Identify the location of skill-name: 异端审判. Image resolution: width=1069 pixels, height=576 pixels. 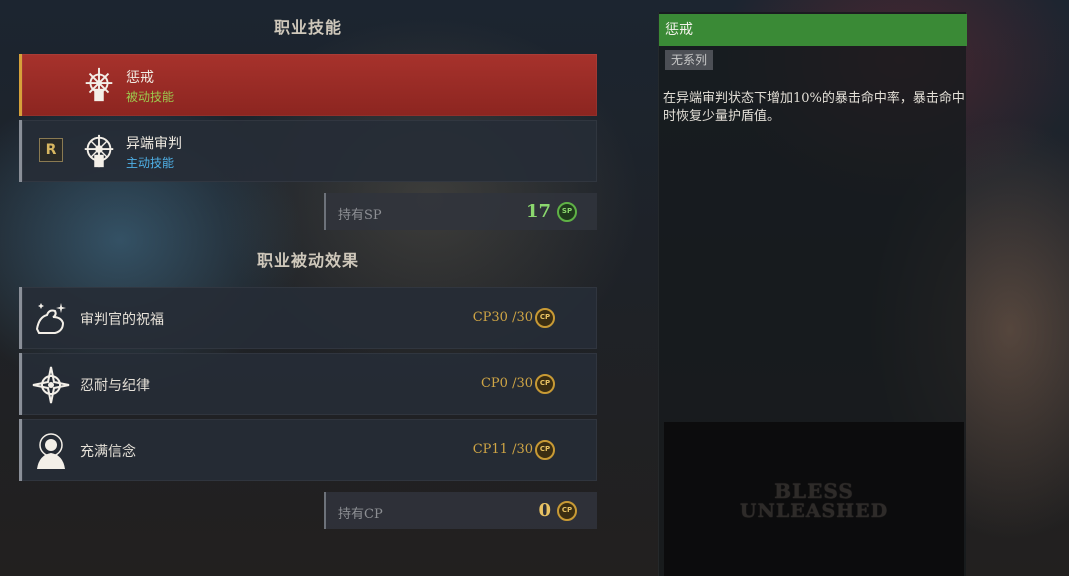
(154, 144).